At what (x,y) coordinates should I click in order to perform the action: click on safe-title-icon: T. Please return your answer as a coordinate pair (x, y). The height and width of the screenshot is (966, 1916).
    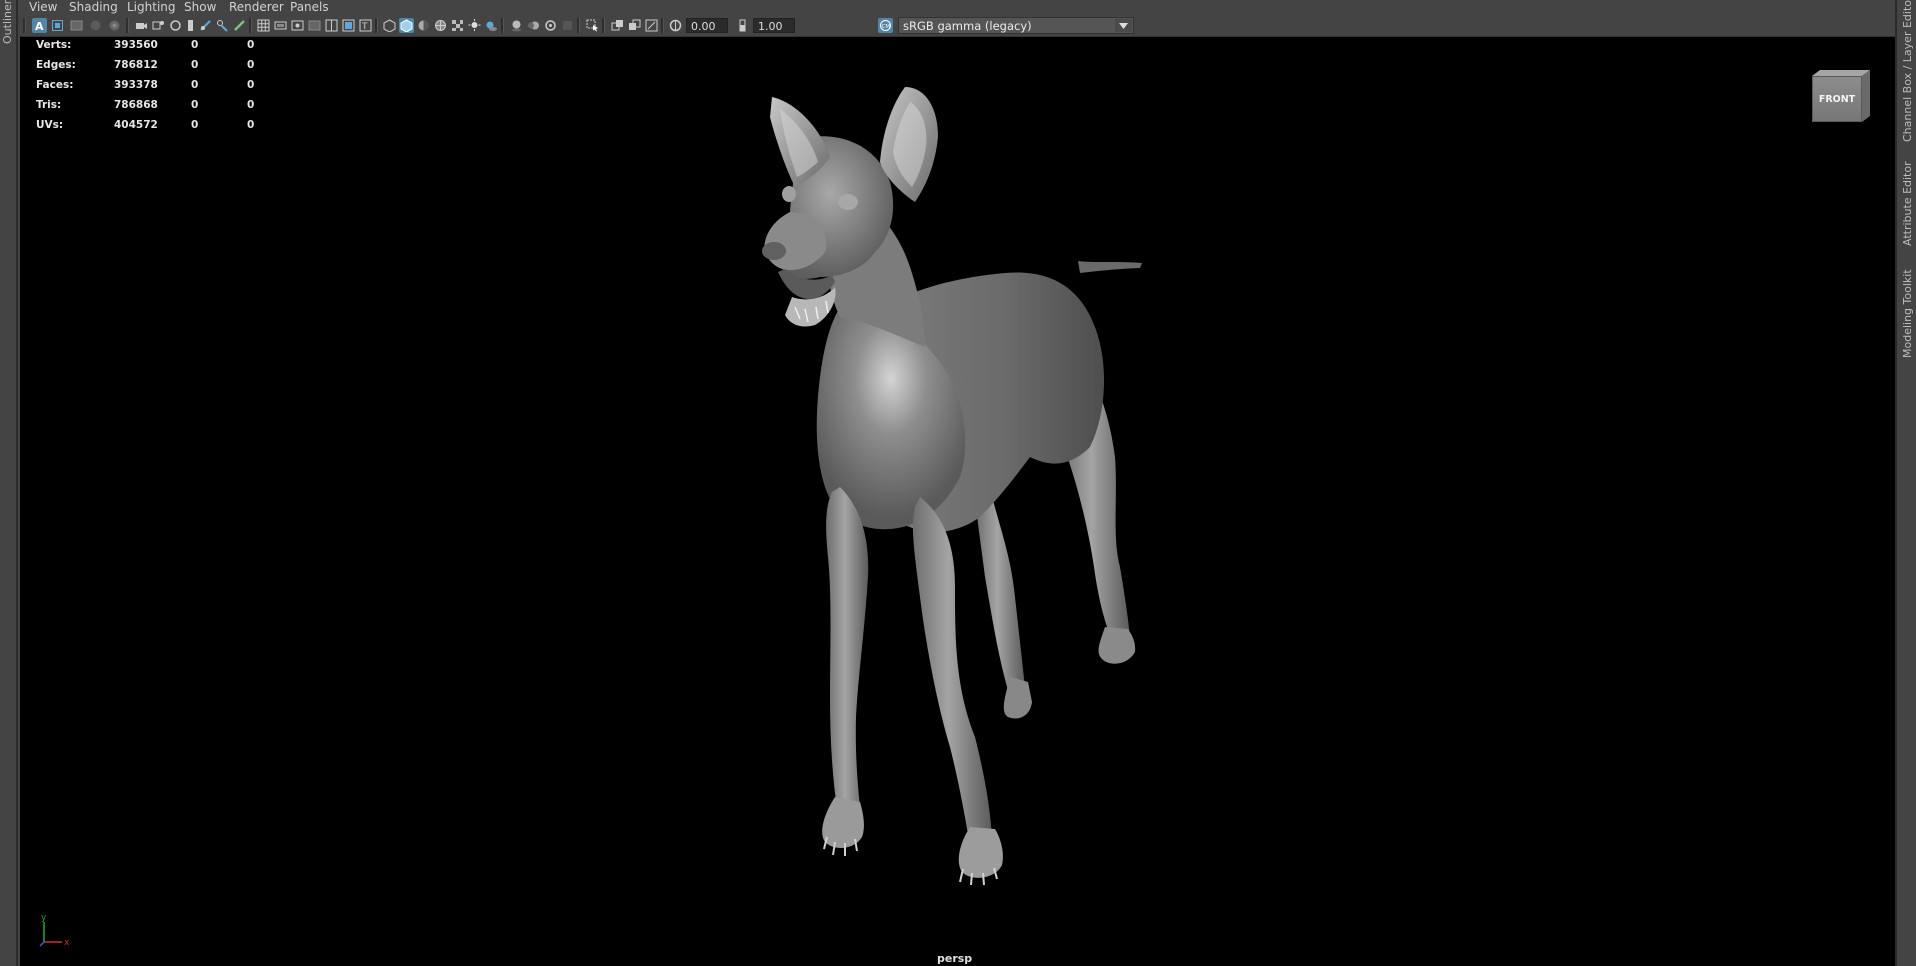
    Looking at the image, I should click on (365, 25).